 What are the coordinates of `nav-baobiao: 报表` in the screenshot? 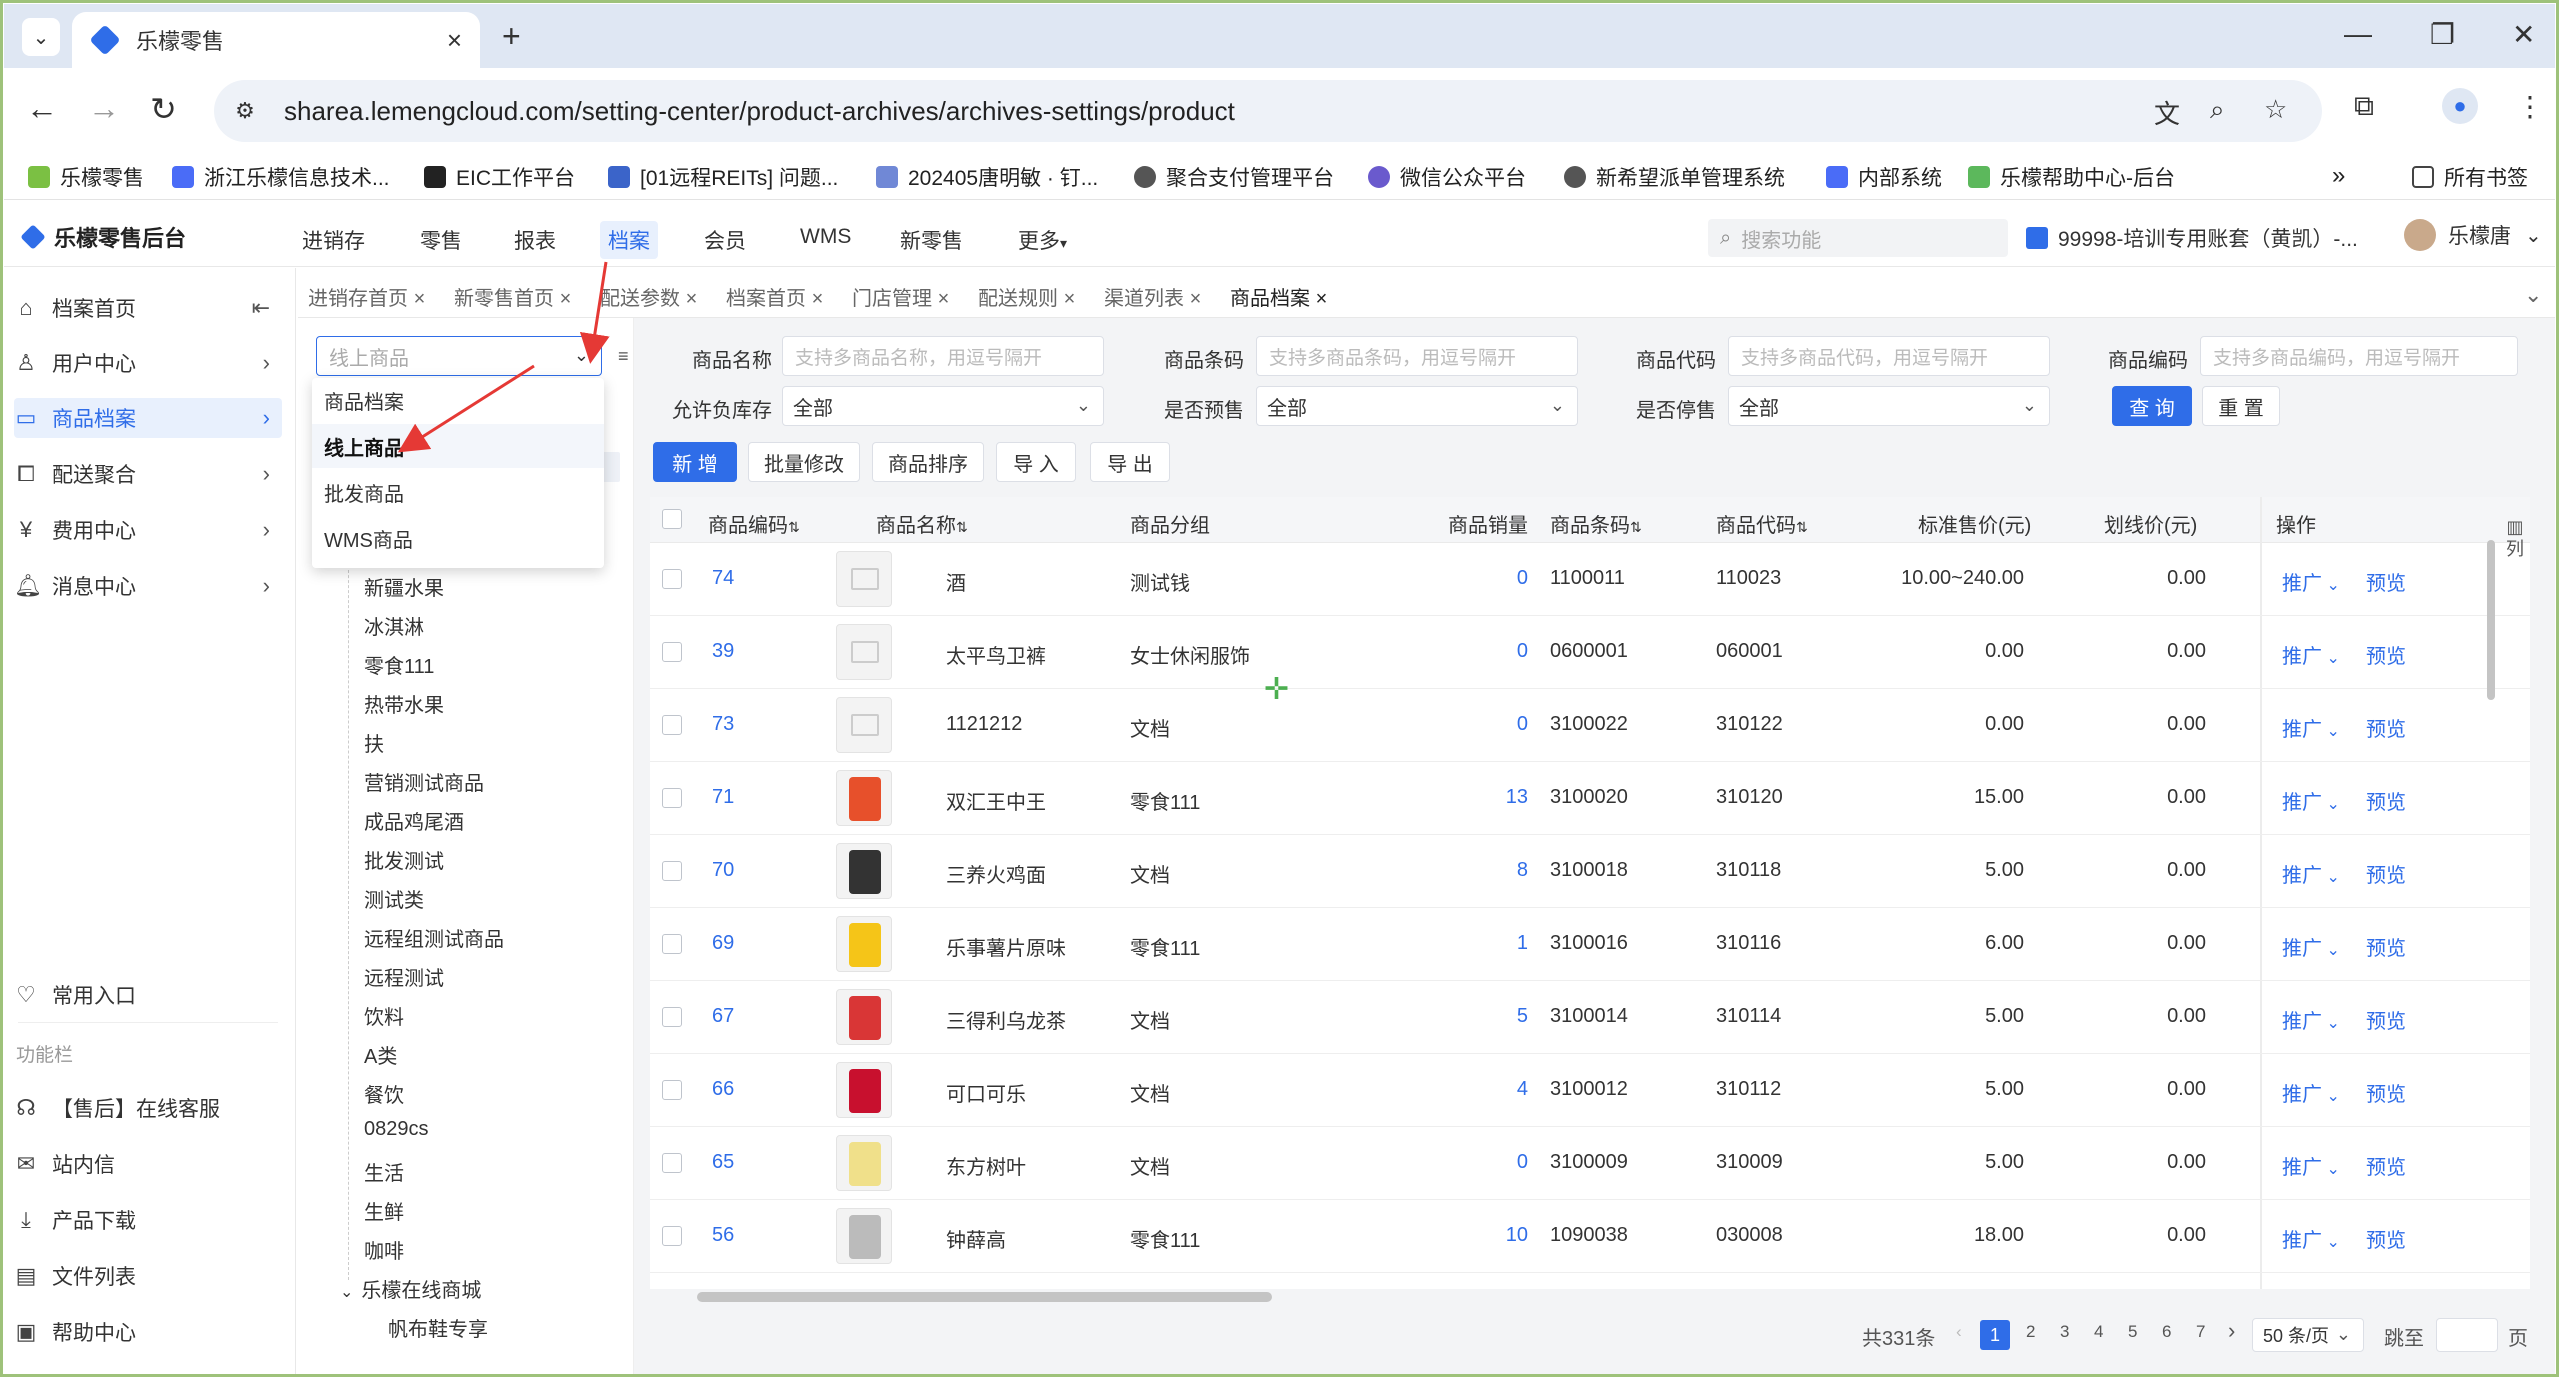 It's located at (535, 240).